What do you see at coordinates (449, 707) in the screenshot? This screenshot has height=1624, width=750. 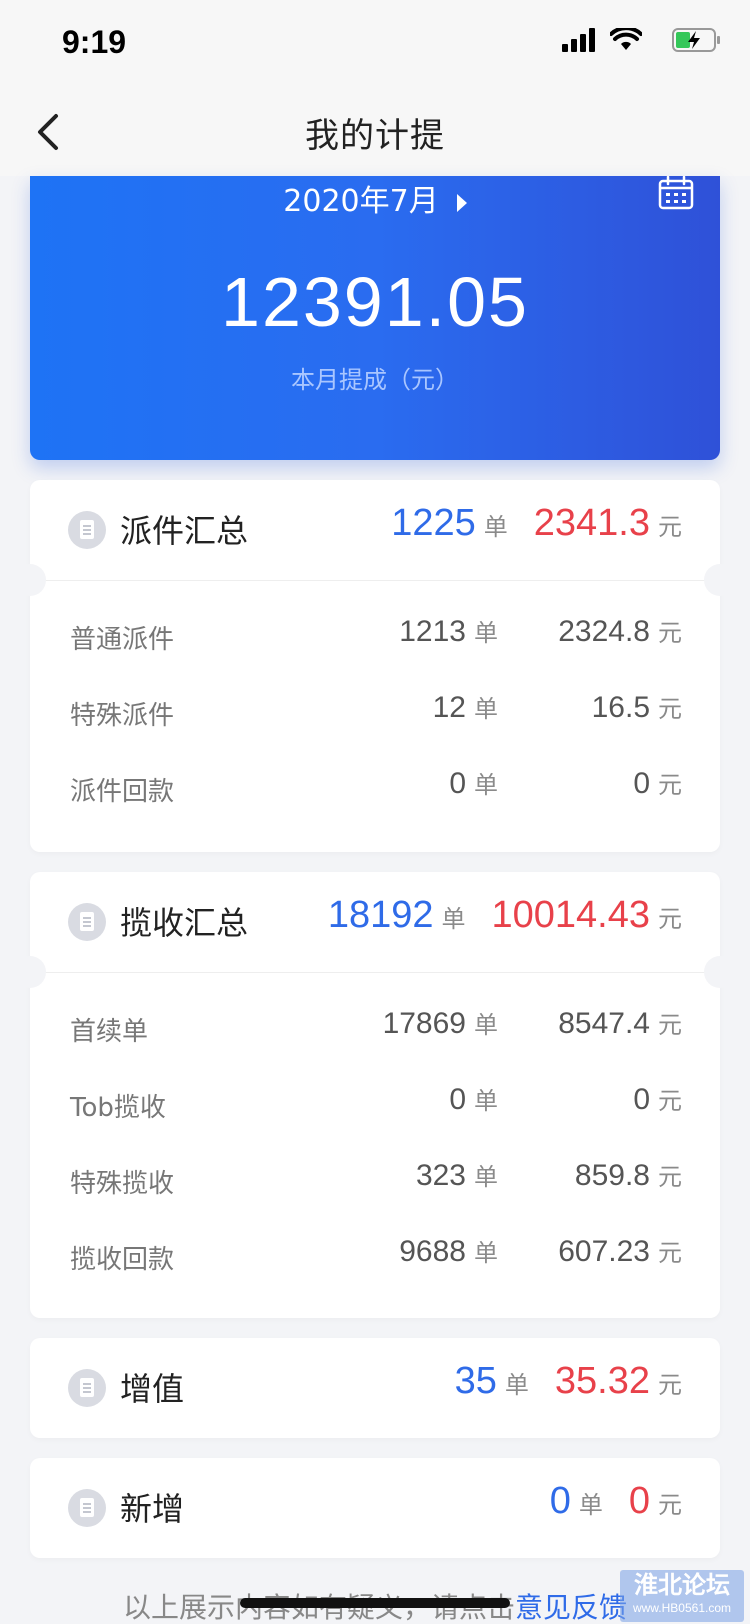 I see `row-count-value: 12` at bounding box center [449, 707].